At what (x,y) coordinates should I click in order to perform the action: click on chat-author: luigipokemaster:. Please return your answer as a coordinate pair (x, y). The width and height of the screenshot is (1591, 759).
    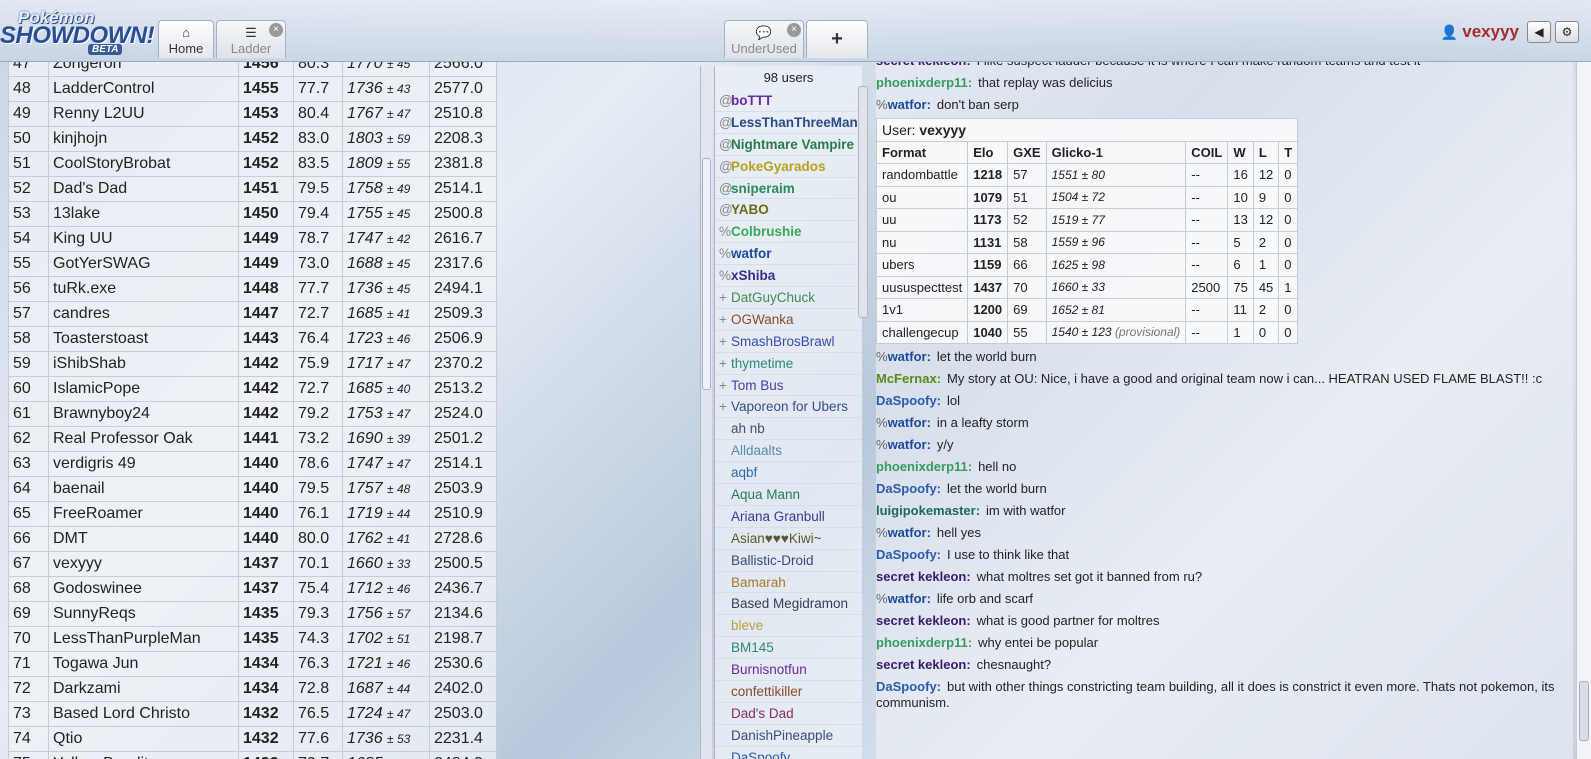
    Looking at the image, I should click on (928, 510).